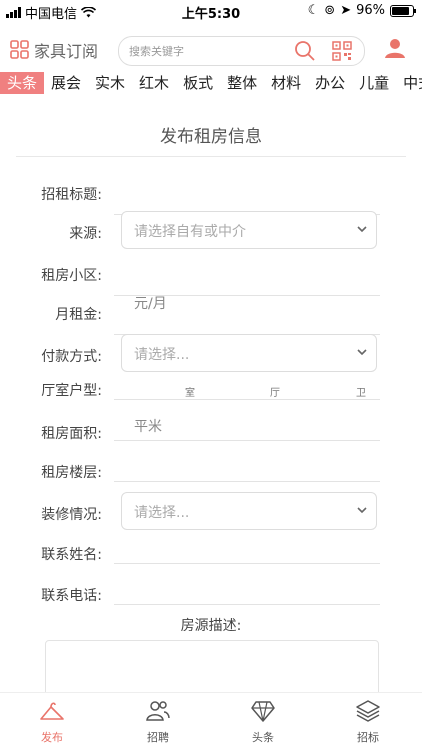 The width and height of the screenshot is (422, 751). I want to click on grid-logo-icon, so click(19, 49).